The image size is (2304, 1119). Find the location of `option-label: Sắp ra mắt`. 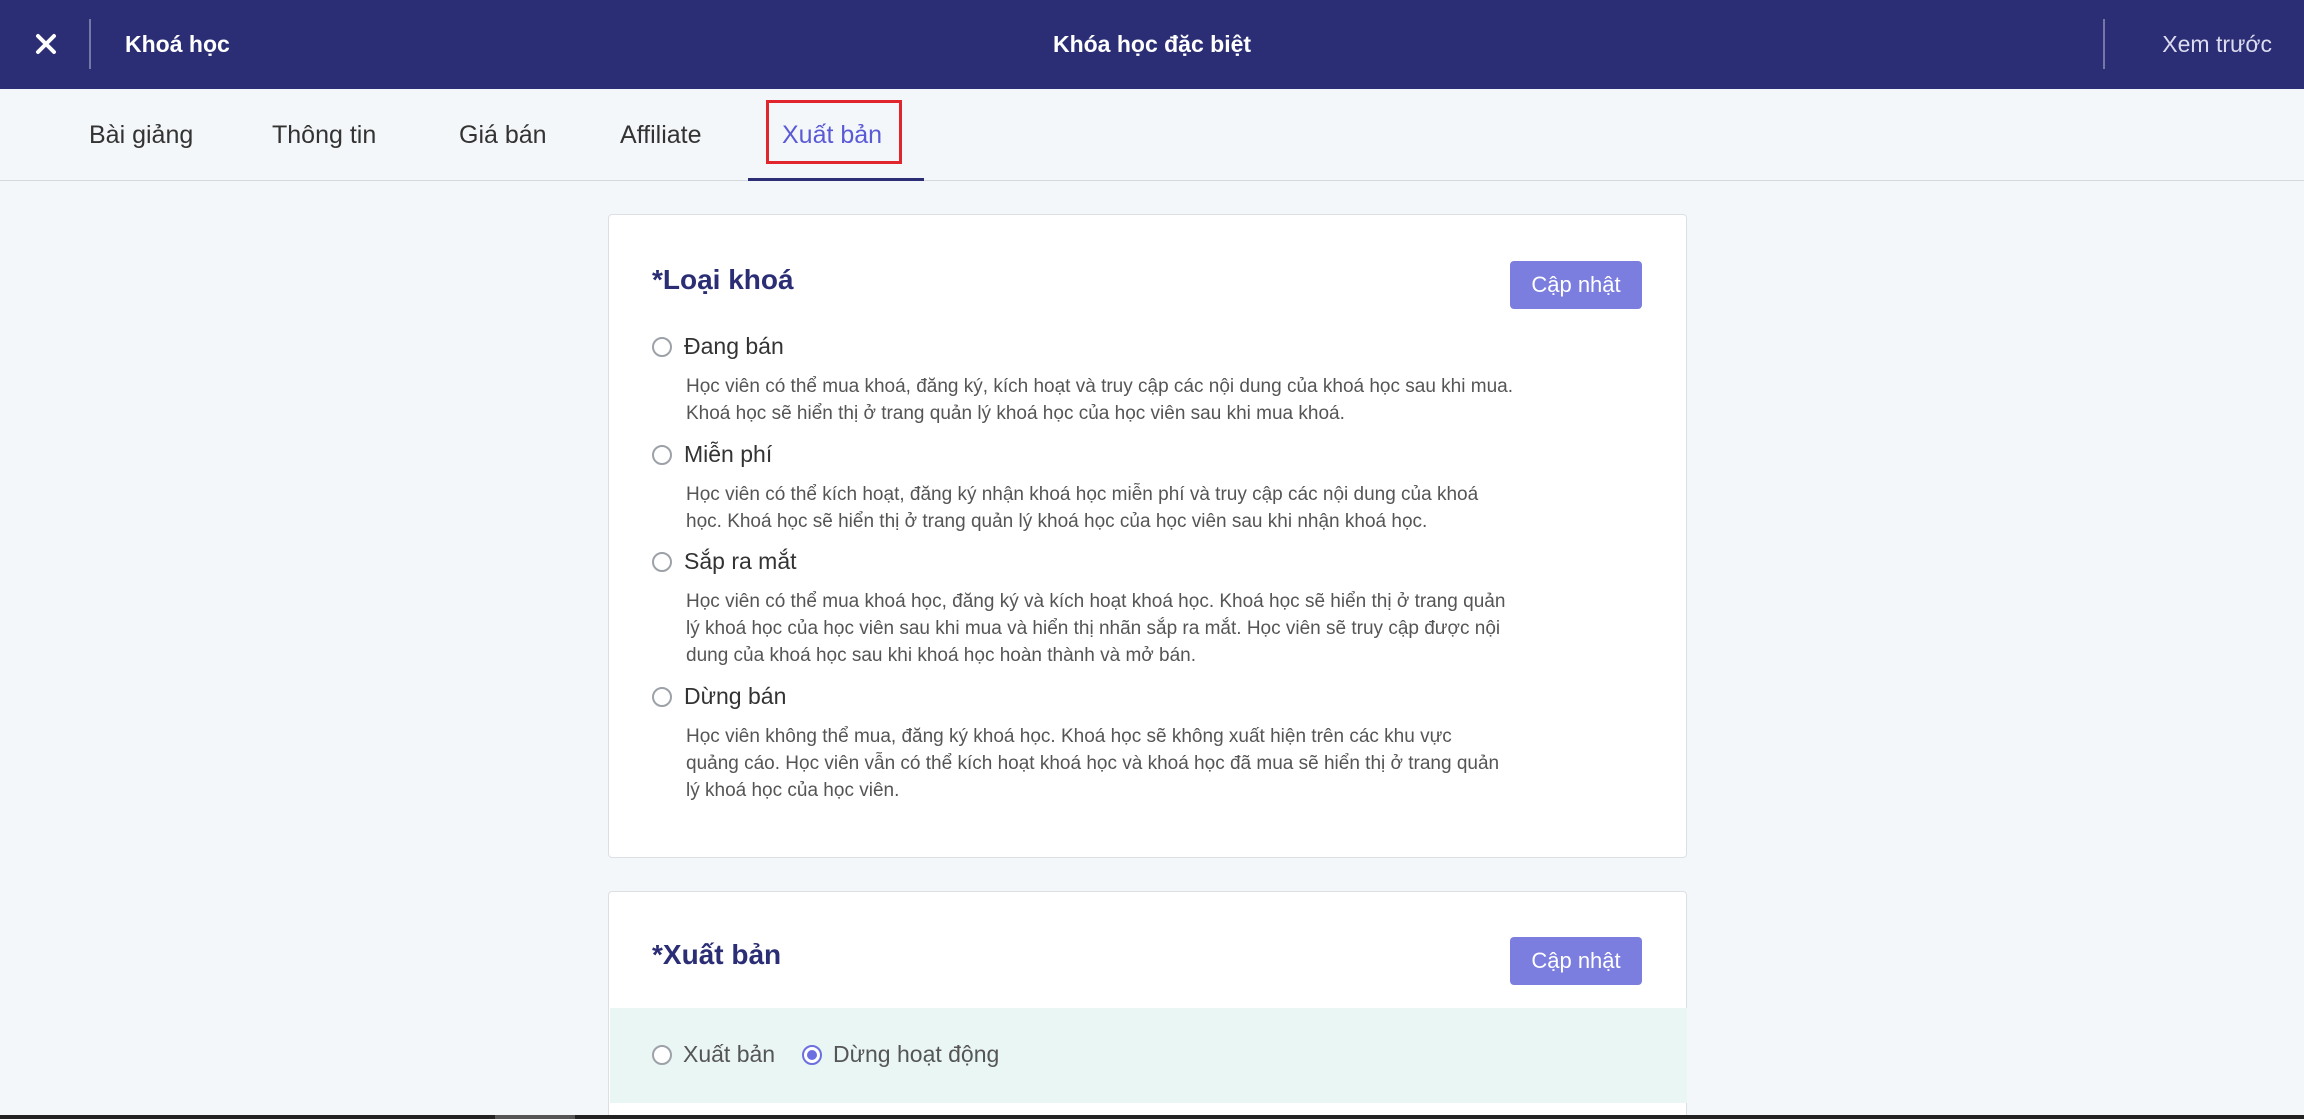

option-label: Sắp ra mắt is located at coordinates (740, 561).